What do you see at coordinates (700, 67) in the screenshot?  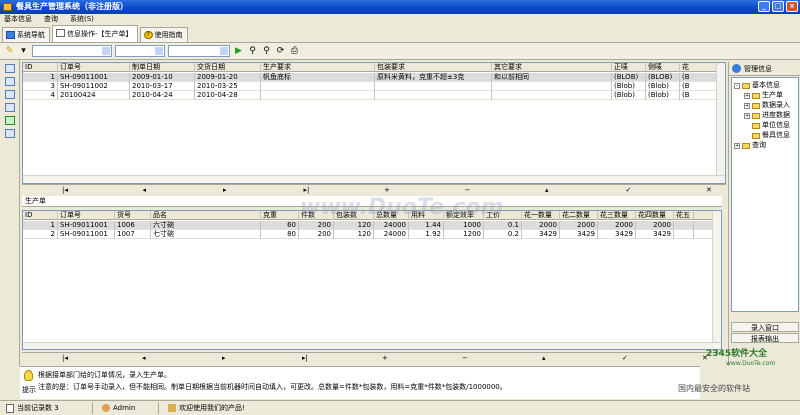 I see `column-header: 花` at bounding box center [700, 67].